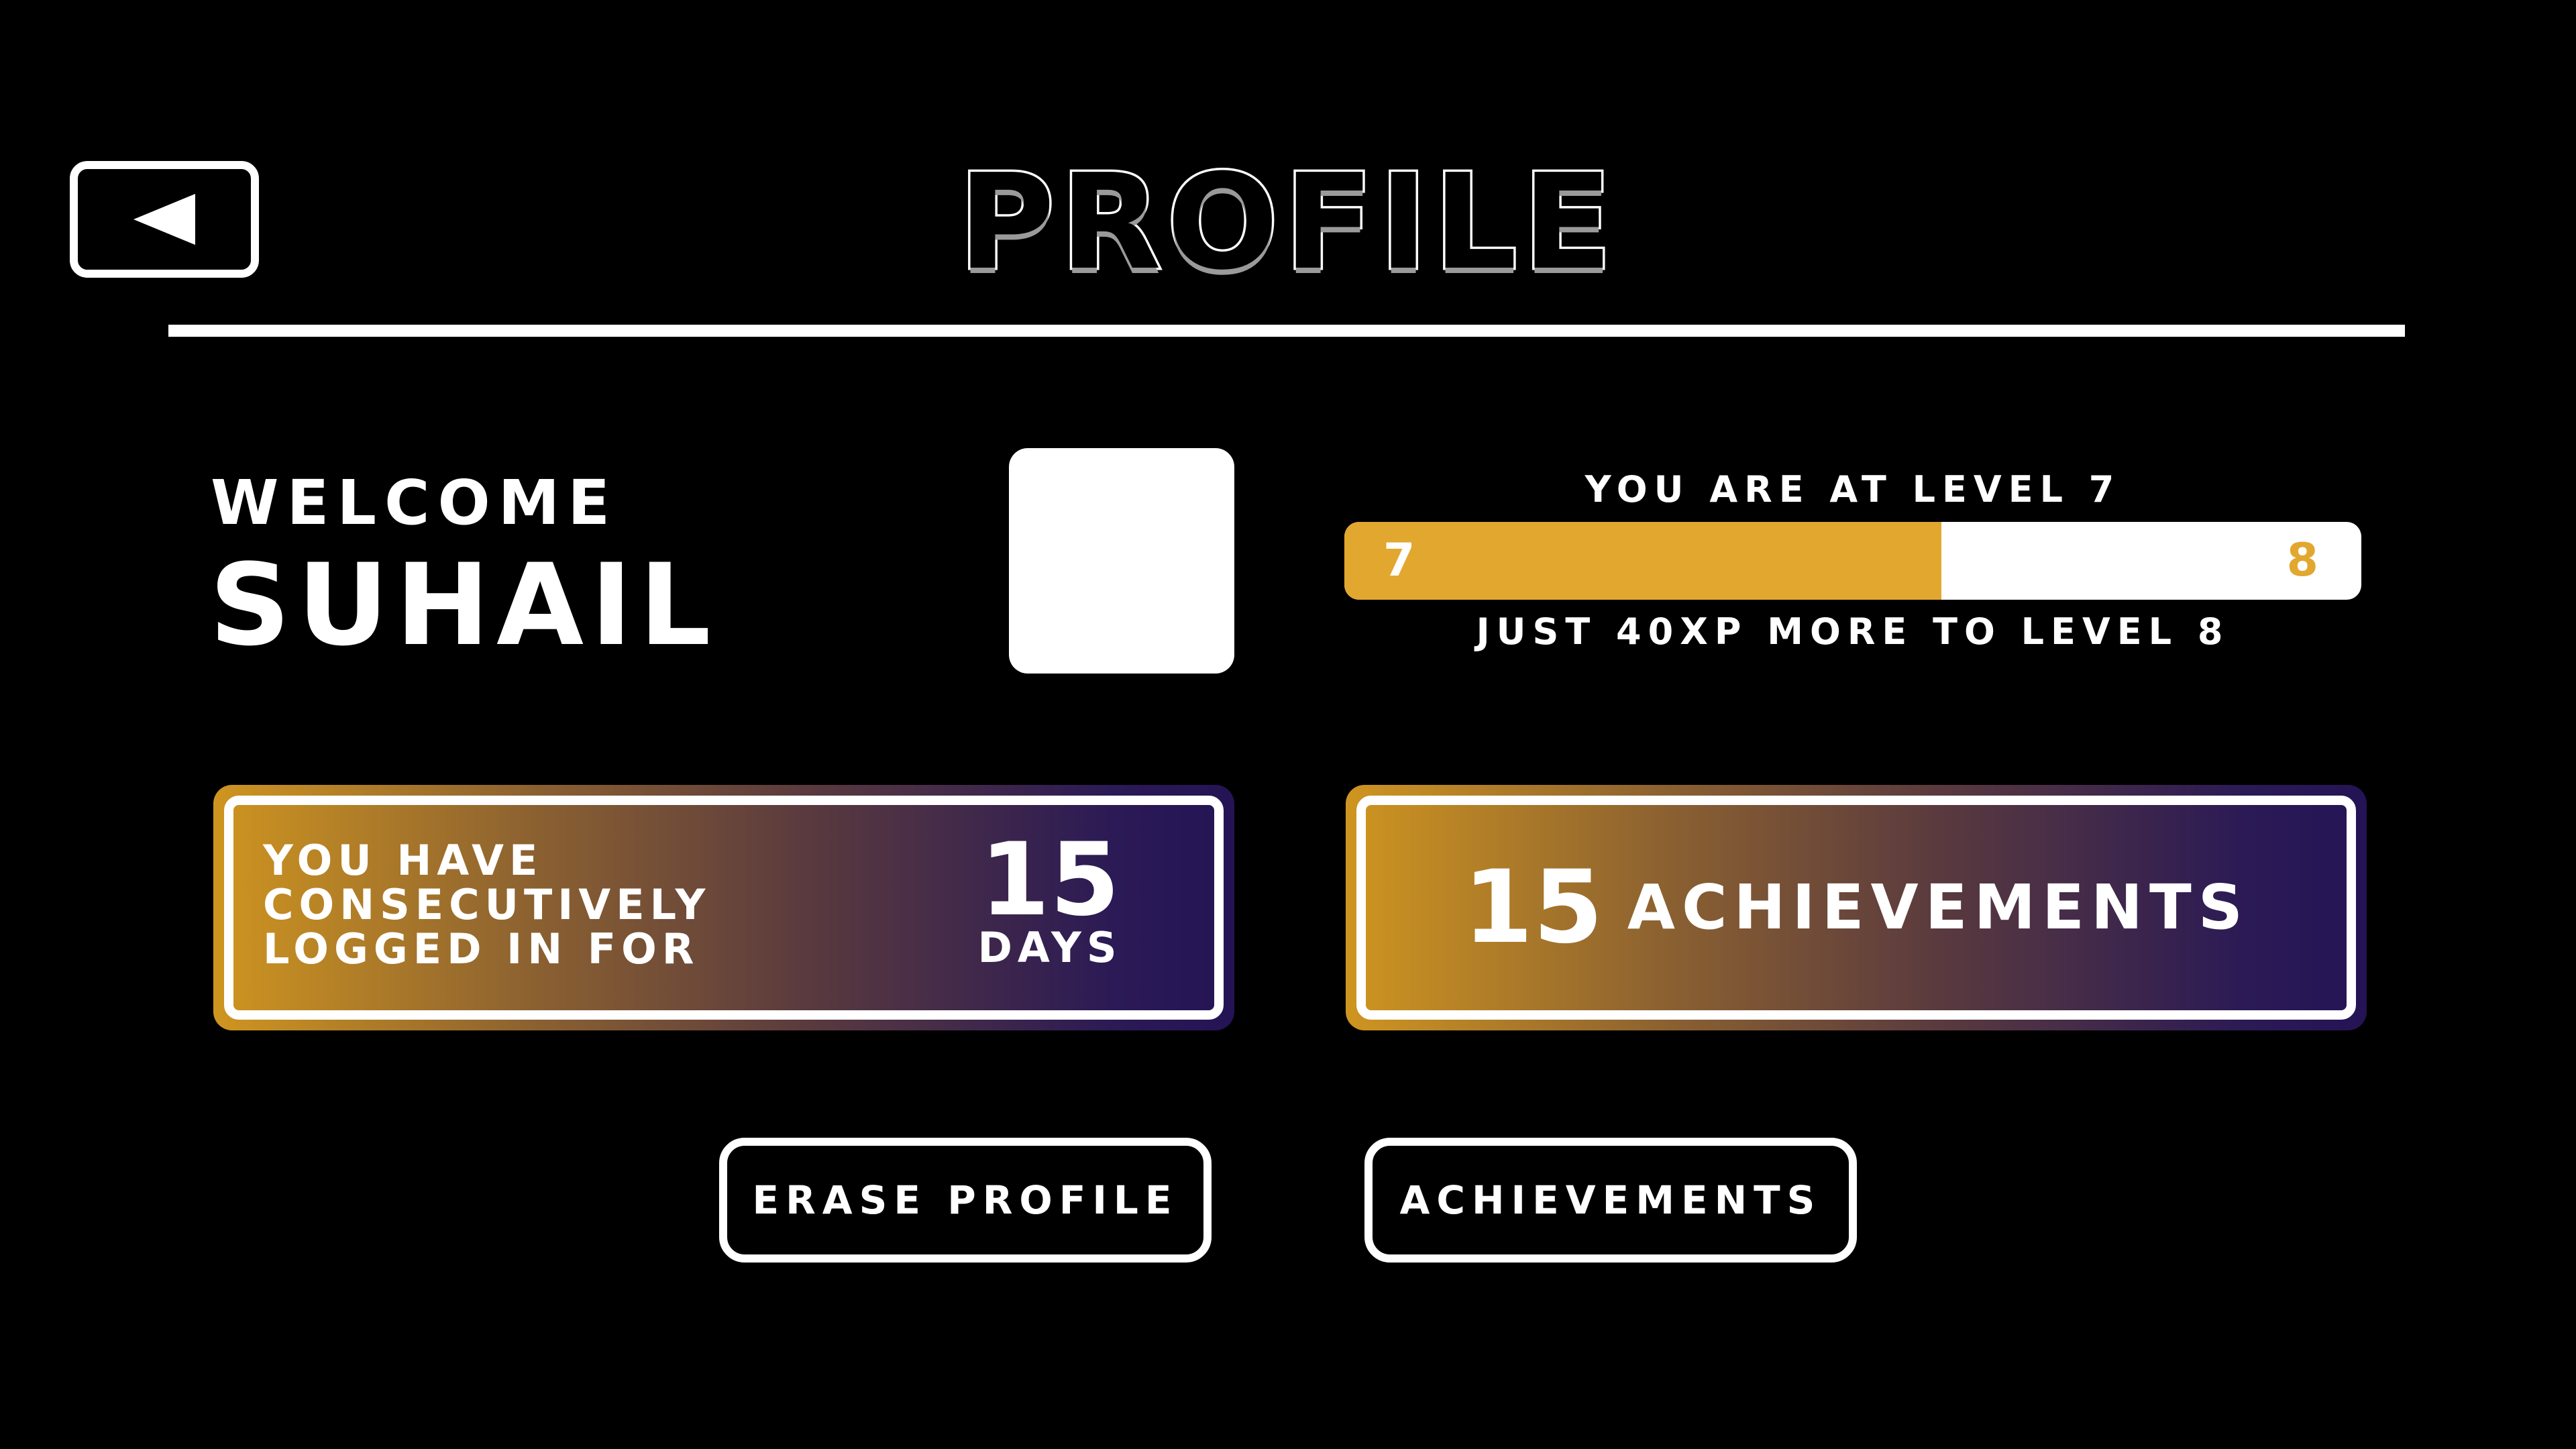 The width and height of the screenshot is (2576, 1449). I want to click on streak-line: YOU HAVE, so click(403, 860).